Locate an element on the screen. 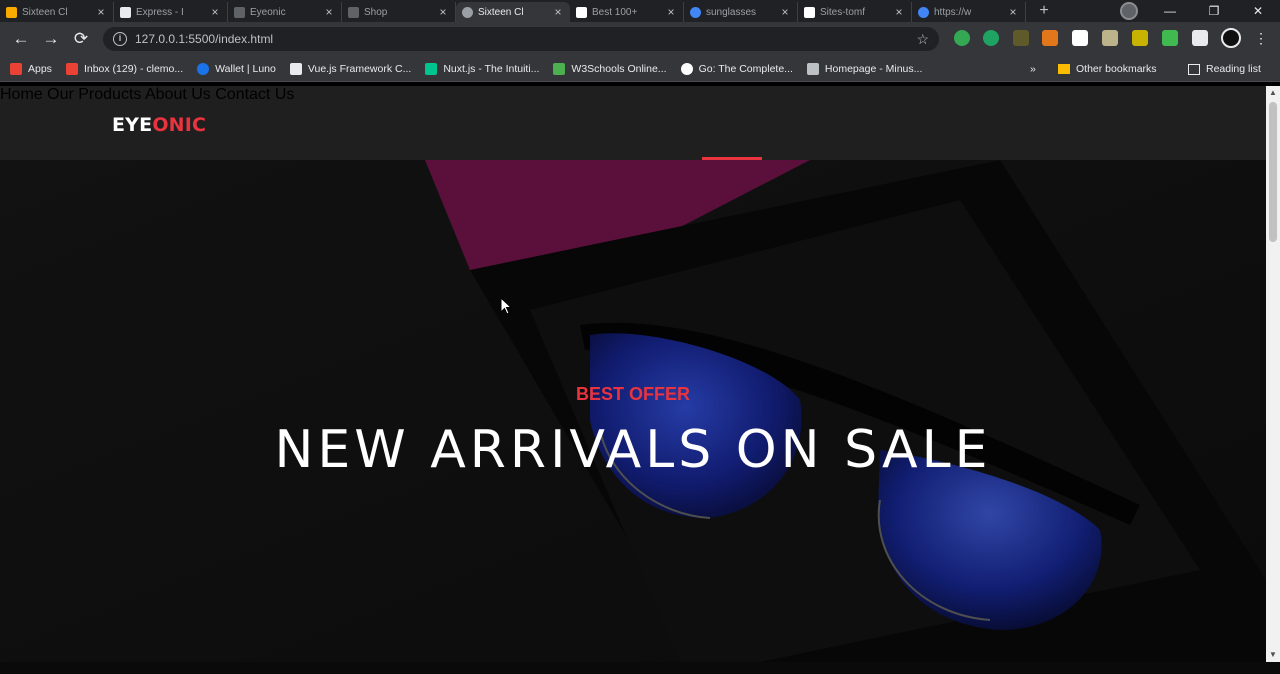 The width and height of the screenshot is (1280, 674). tab-title: Best 100+ is located at coordinates (615, 12).